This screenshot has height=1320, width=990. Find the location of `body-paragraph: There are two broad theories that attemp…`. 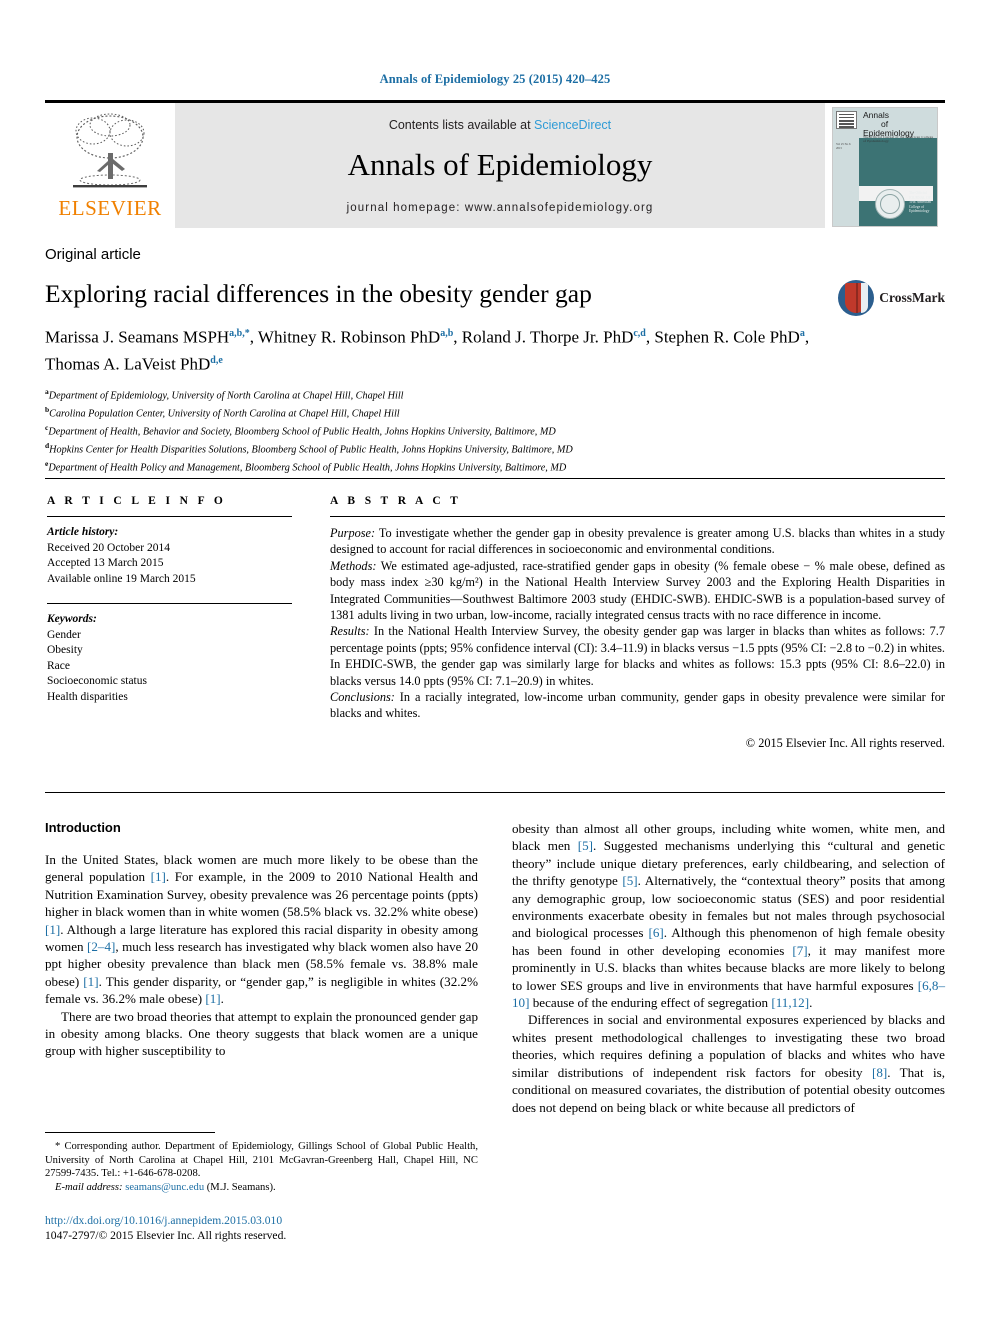

body-paragraph: There are two broad theories that attemp… is located at coordinates (261, 1033).